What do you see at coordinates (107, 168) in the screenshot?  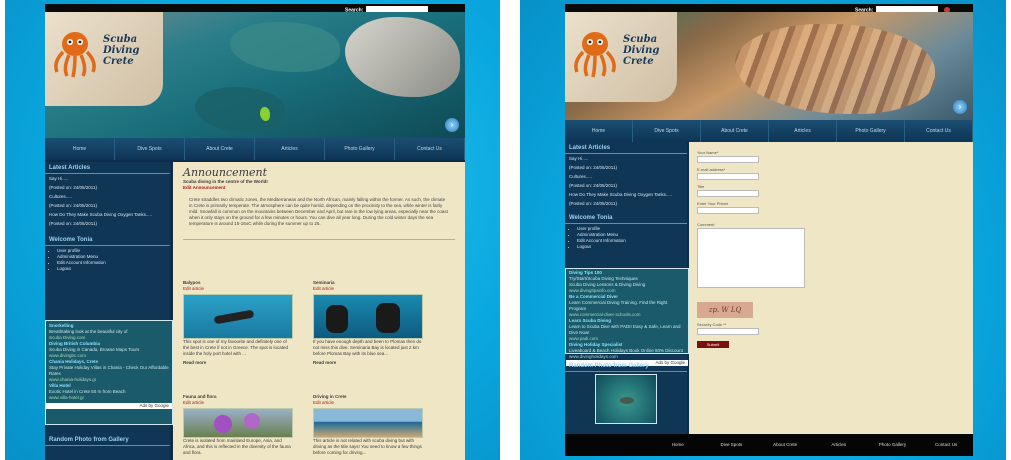 I see `latest-articles-heading: Latest Articles` at bounding box center [107, 168].